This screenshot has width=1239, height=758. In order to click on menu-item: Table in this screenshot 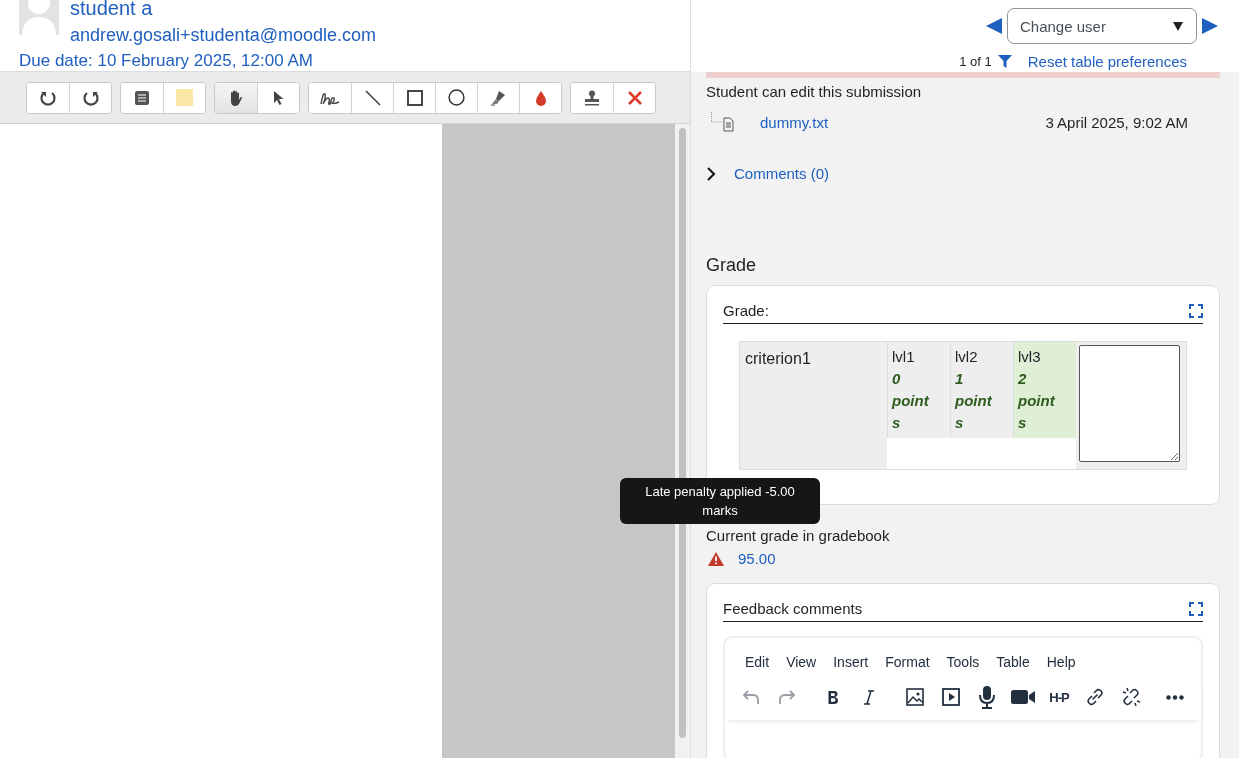, I will do `click(1013, 662)`.